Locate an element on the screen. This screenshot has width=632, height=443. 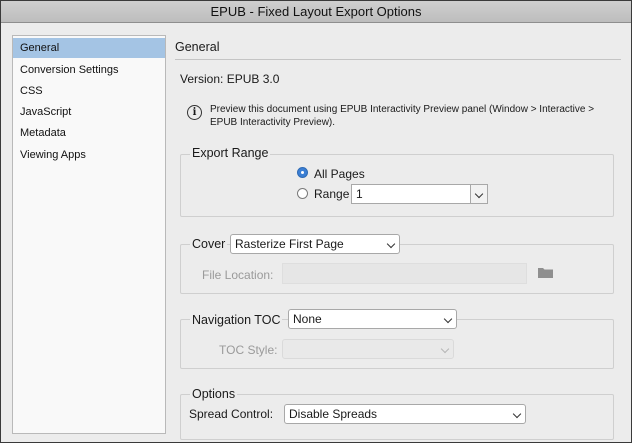
options-label: Options is located at coordinates (214, 394).